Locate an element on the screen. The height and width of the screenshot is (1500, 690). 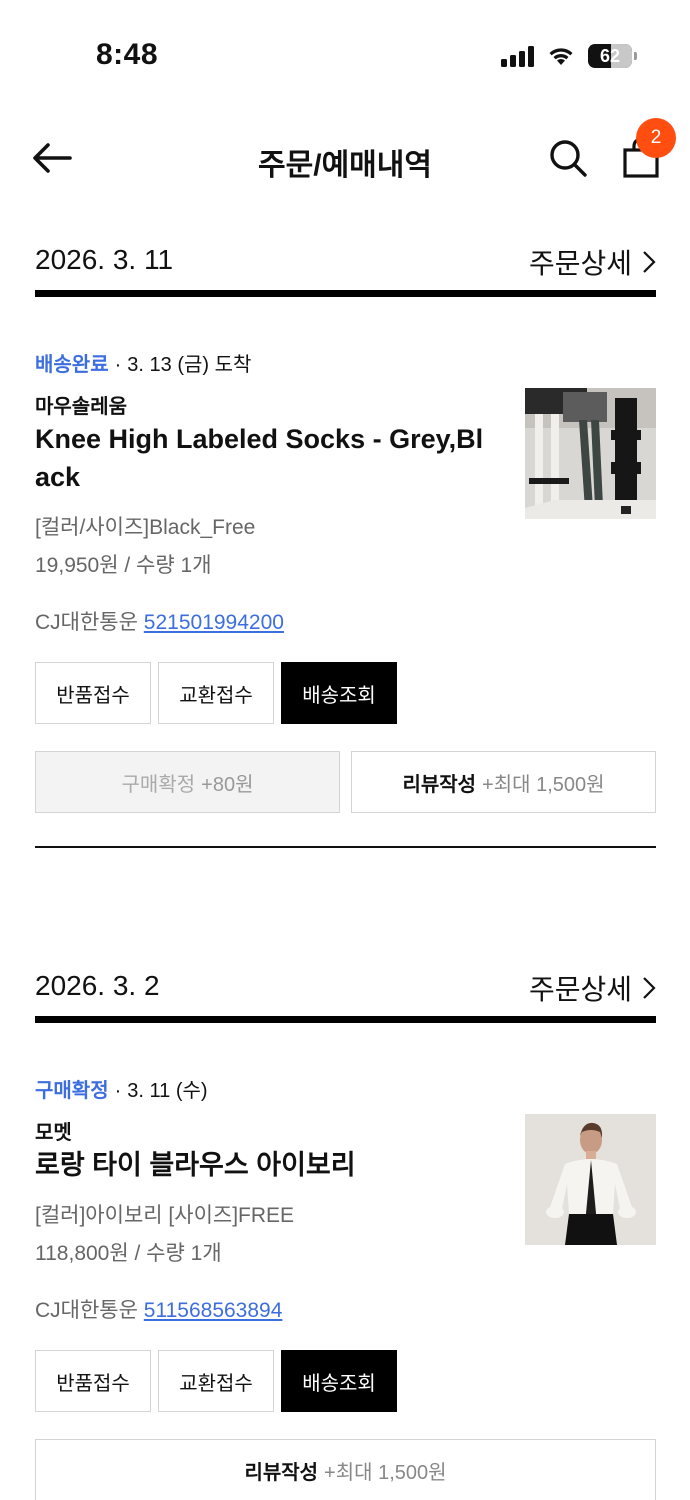
status-detail: 3. 13 (금) 도착 is located at coordinates (189, 365).